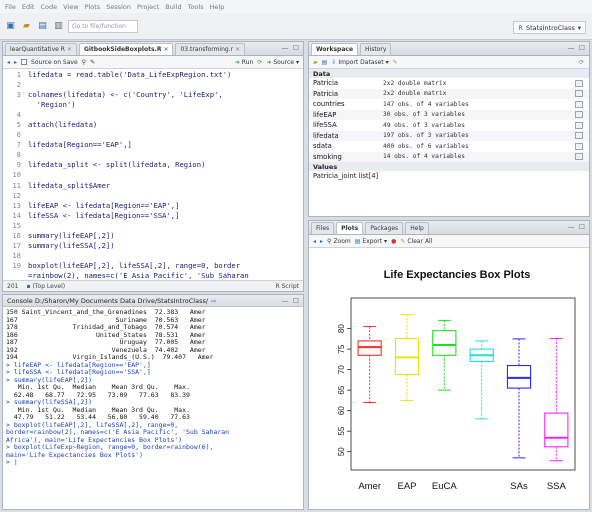 Image resolution: width=592 pixels, height=512 pixels. Describe the element at coordinates (173, 7) in the screenshot. I see `menu-item-build: Build` at that location.